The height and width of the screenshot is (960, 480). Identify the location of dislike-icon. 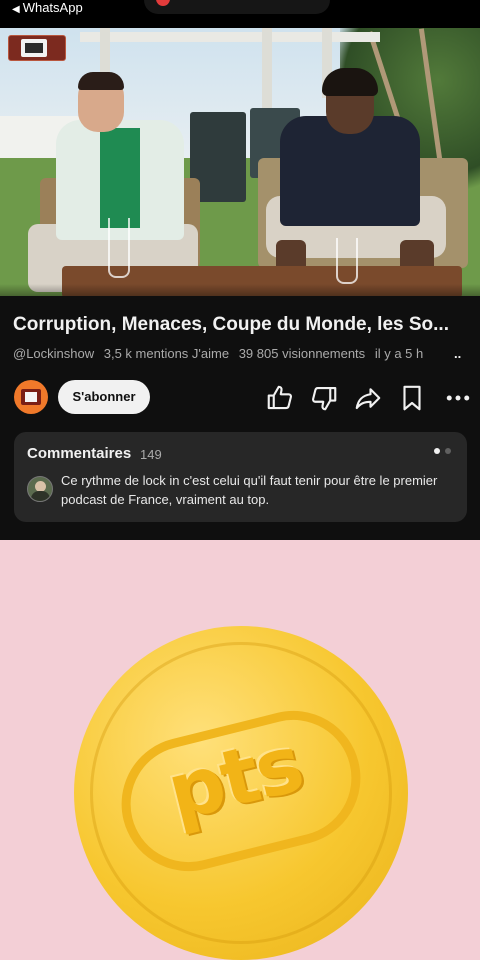
(324, 398).